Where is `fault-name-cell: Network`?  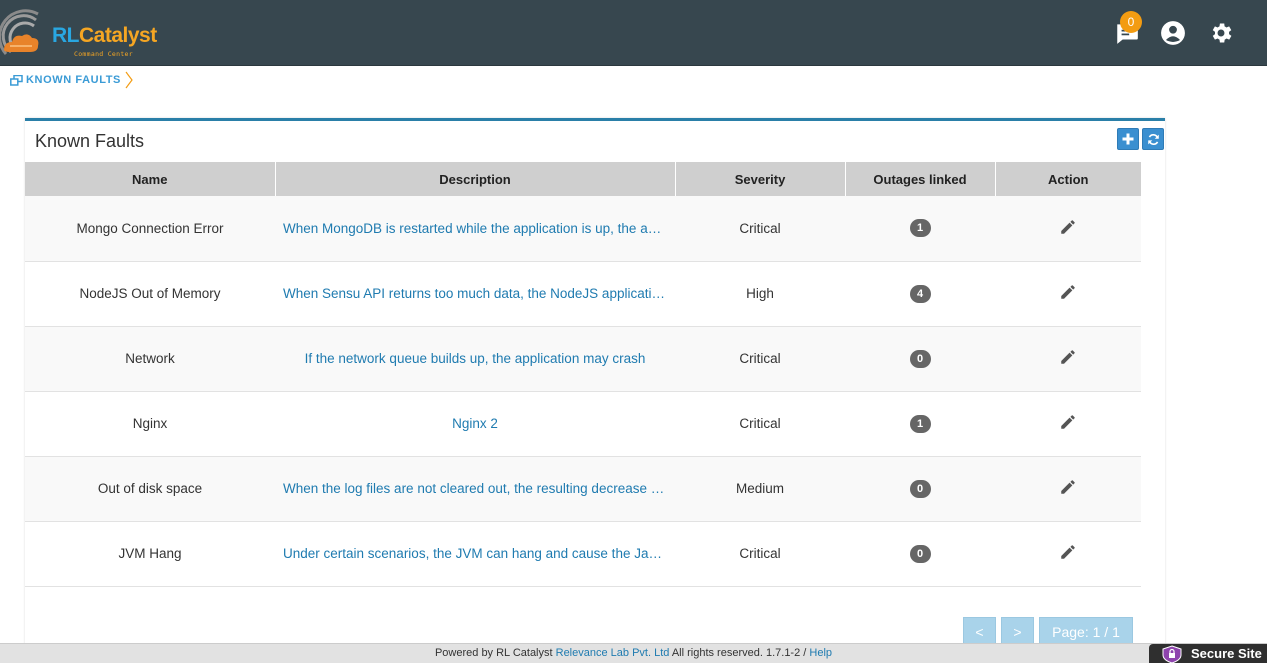 fault-name-cell: Network is located at coordinates (150, 359).